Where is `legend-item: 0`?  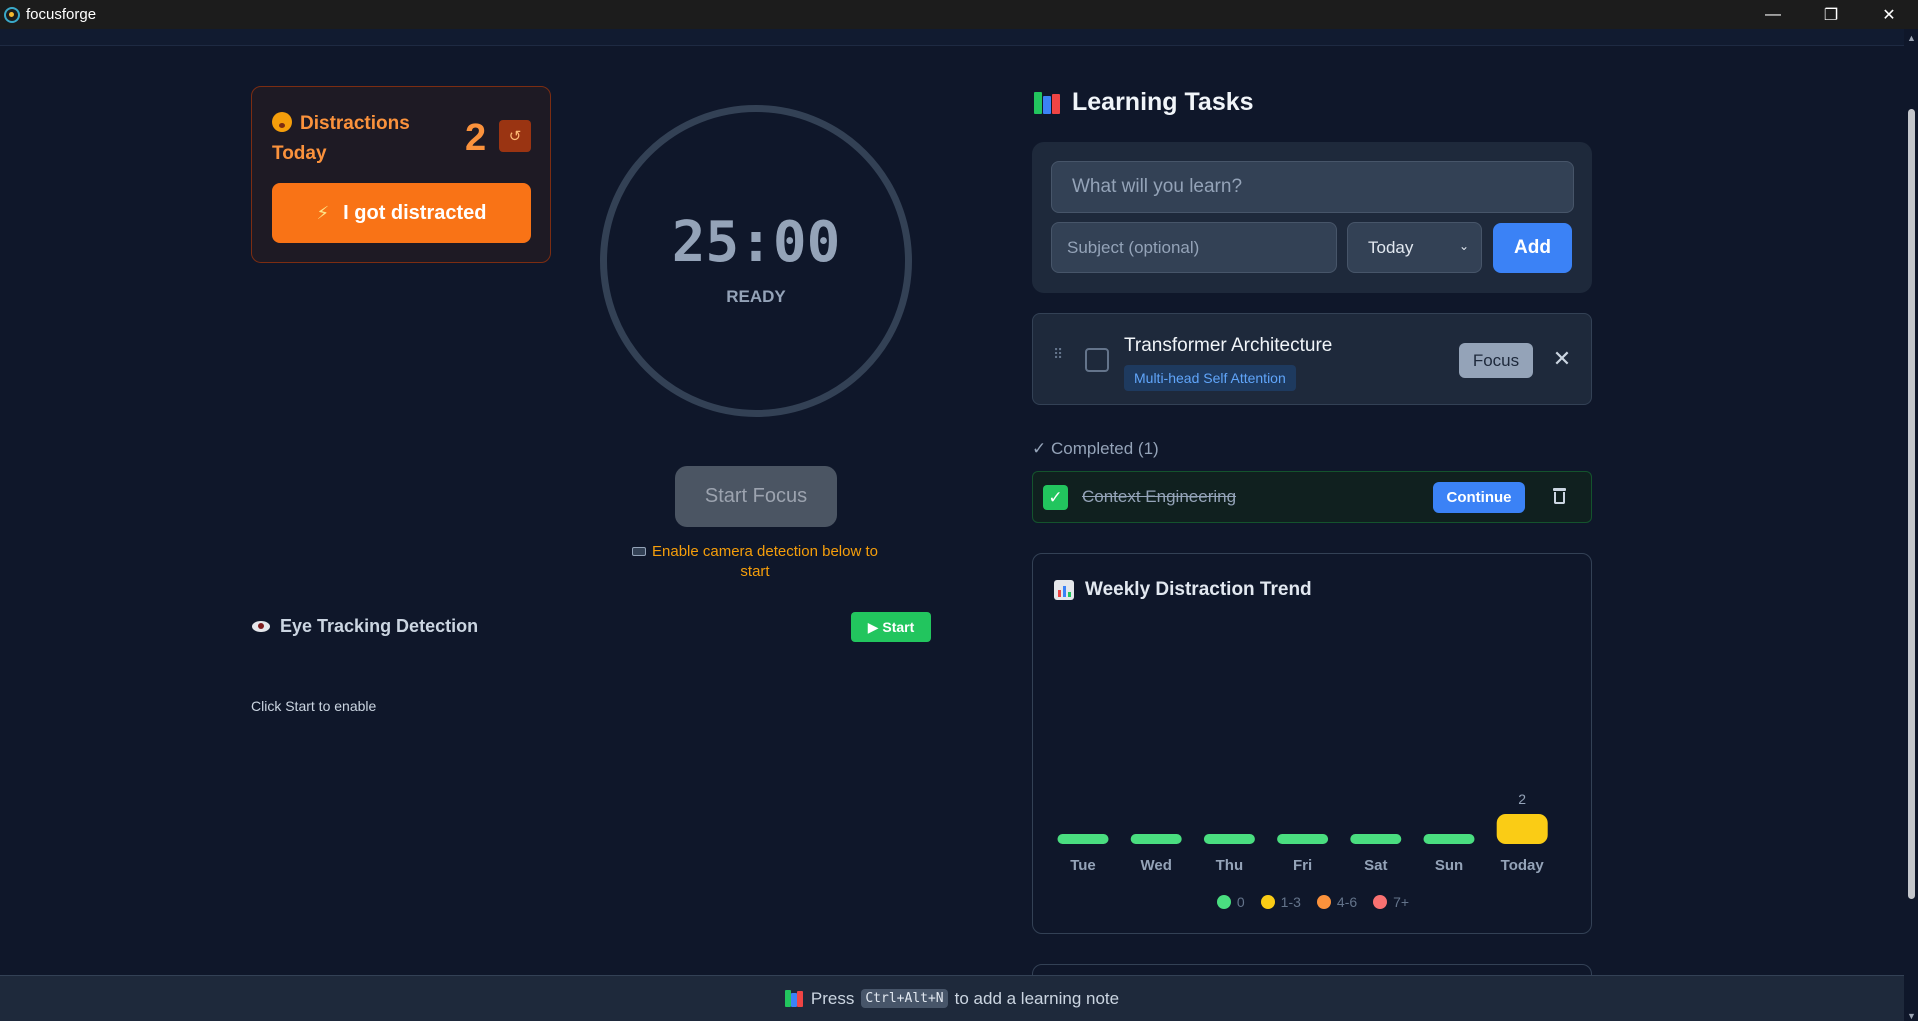
legend-item: 0 is located at coordinates (1230, 902).